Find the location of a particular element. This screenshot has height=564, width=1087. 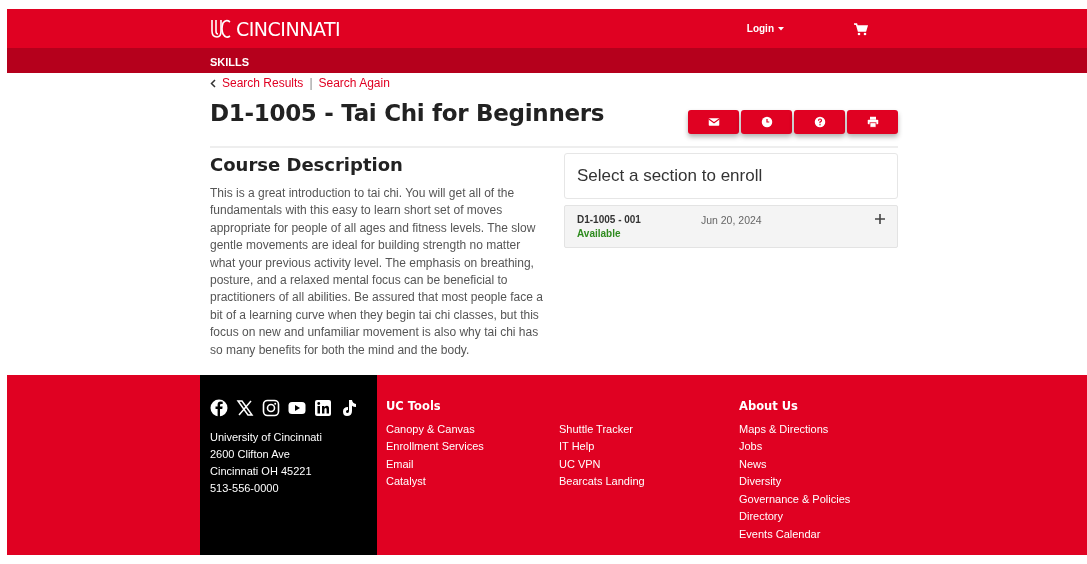

breadcrumb-link: Search Results is located at coordinates (263, 83).